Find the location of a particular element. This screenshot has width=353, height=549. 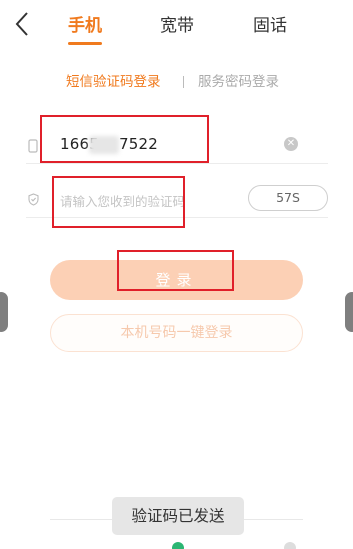

login-type-tabs: 手机 宽带 固话 is located at coordinates (176, 31).